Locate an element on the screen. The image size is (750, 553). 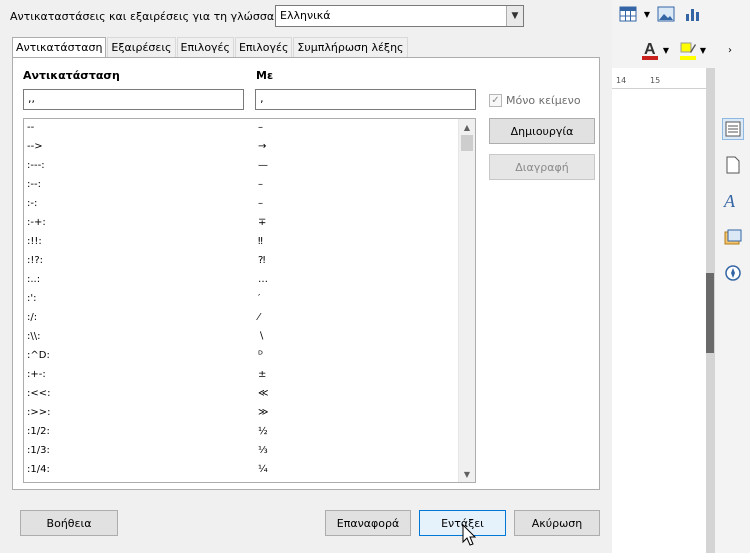
table-dropdown-icon: ▼ is located at coordinates (647, 14).